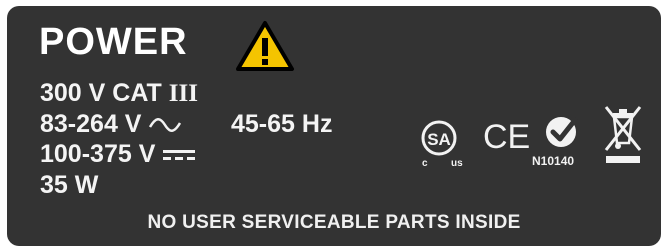  What do you see at coordinates (98, 154) in the screenshot?
I see `dc-voltage-text: 100-375 V` at bounding box center [98, 154].